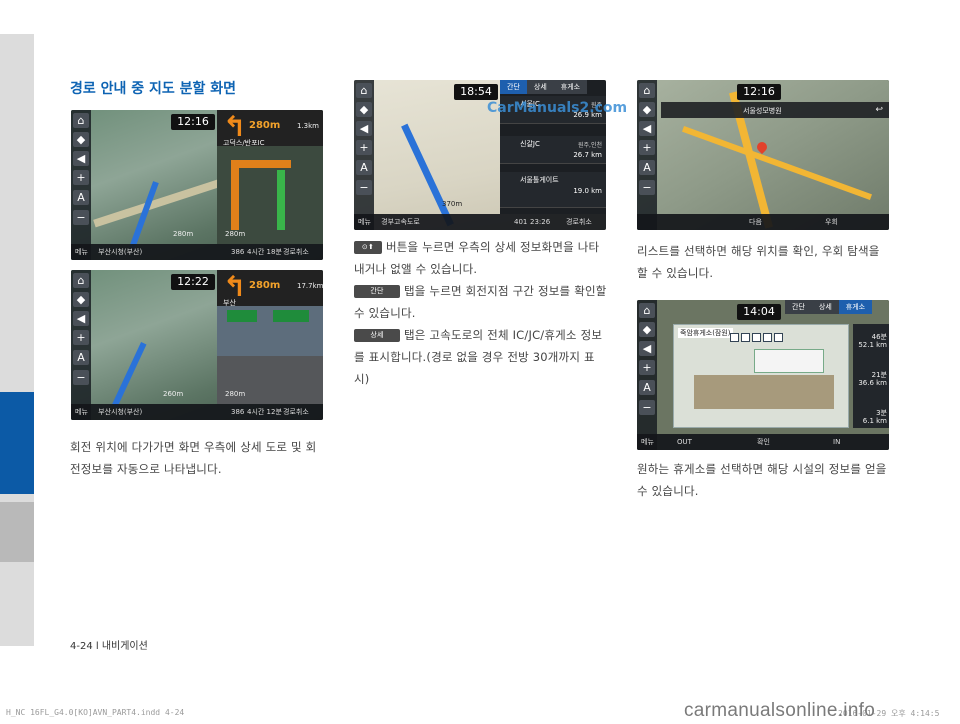 The width and height of the screenshot is (960, 724). What do you see at coordinates (229, 303) in the screenshot?
I see `ic-label: 부산` at bounding box center [229, 303].